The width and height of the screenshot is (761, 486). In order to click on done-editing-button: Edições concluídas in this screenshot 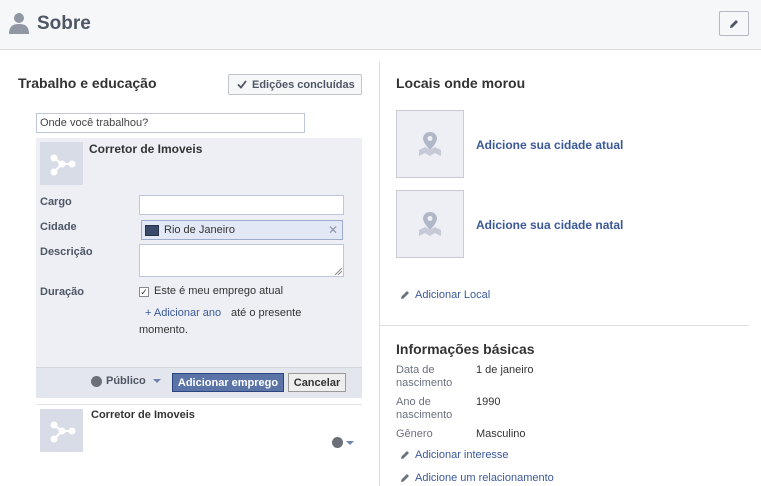, I will do `click(295, 84)`.